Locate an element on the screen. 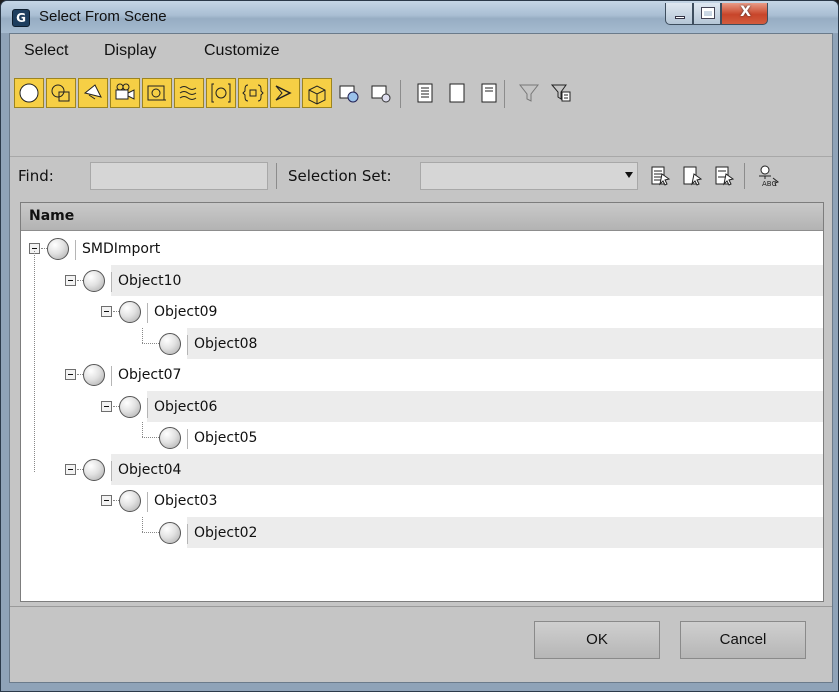  object-name: Object08 is located at coordinates (222, 345).